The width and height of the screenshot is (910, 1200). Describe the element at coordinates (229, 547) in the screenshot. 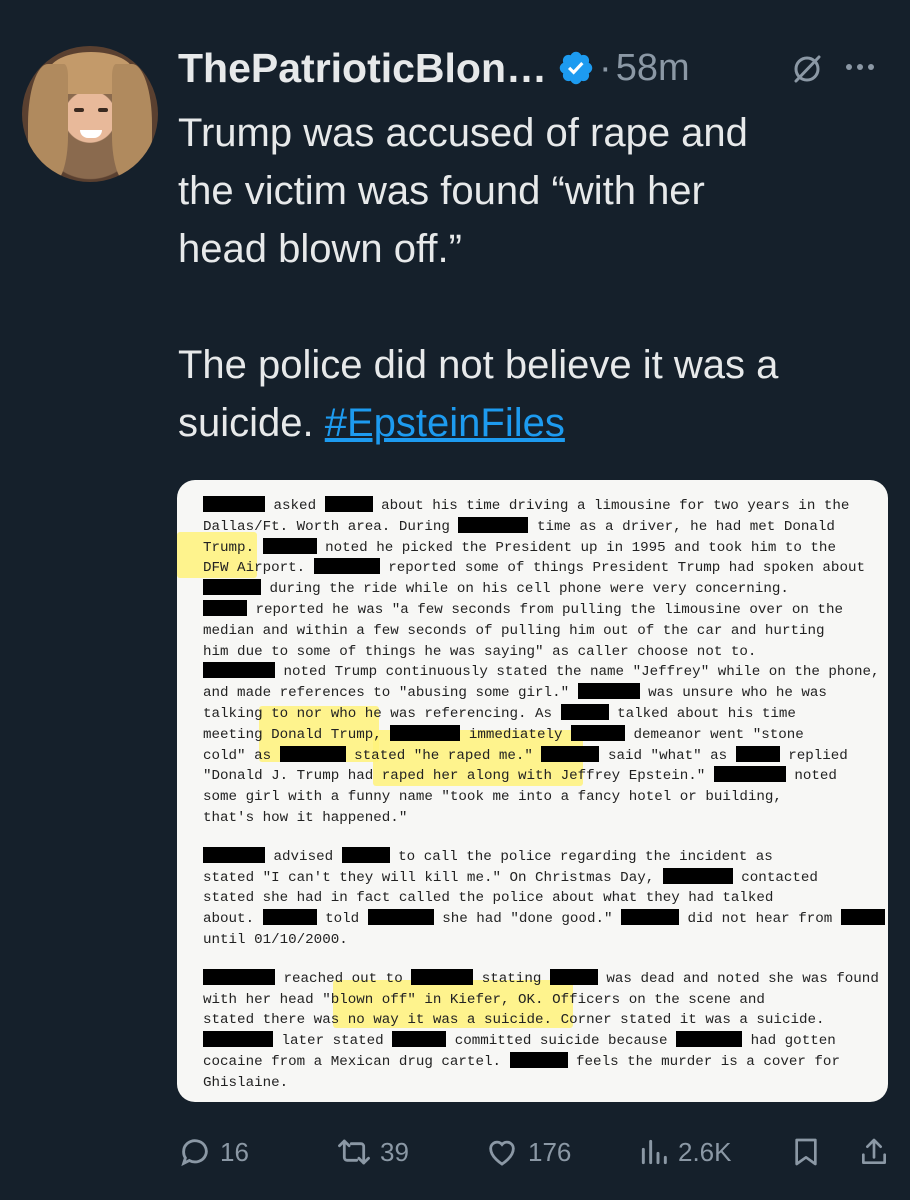

I see `document-text-segment: Trump.` at that location.